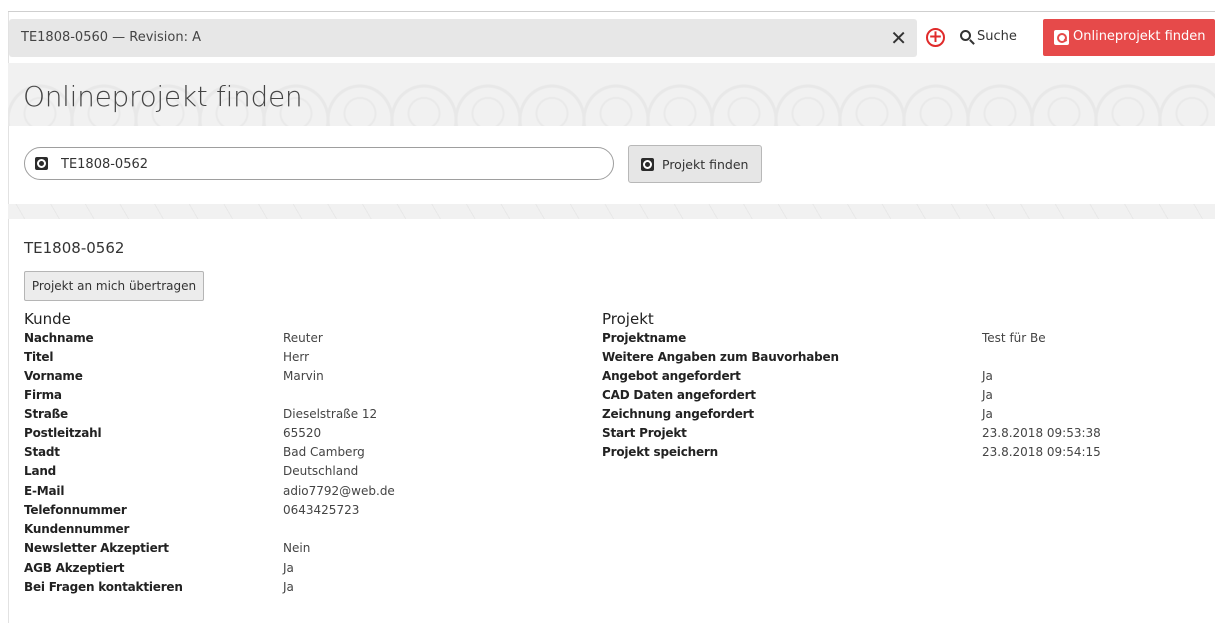 The width and height of the screenshot is (1215, 623). Describe the element at coordinates (304, 531) in the screenshot. I see `kunde-row: Kundennummer` at that location.